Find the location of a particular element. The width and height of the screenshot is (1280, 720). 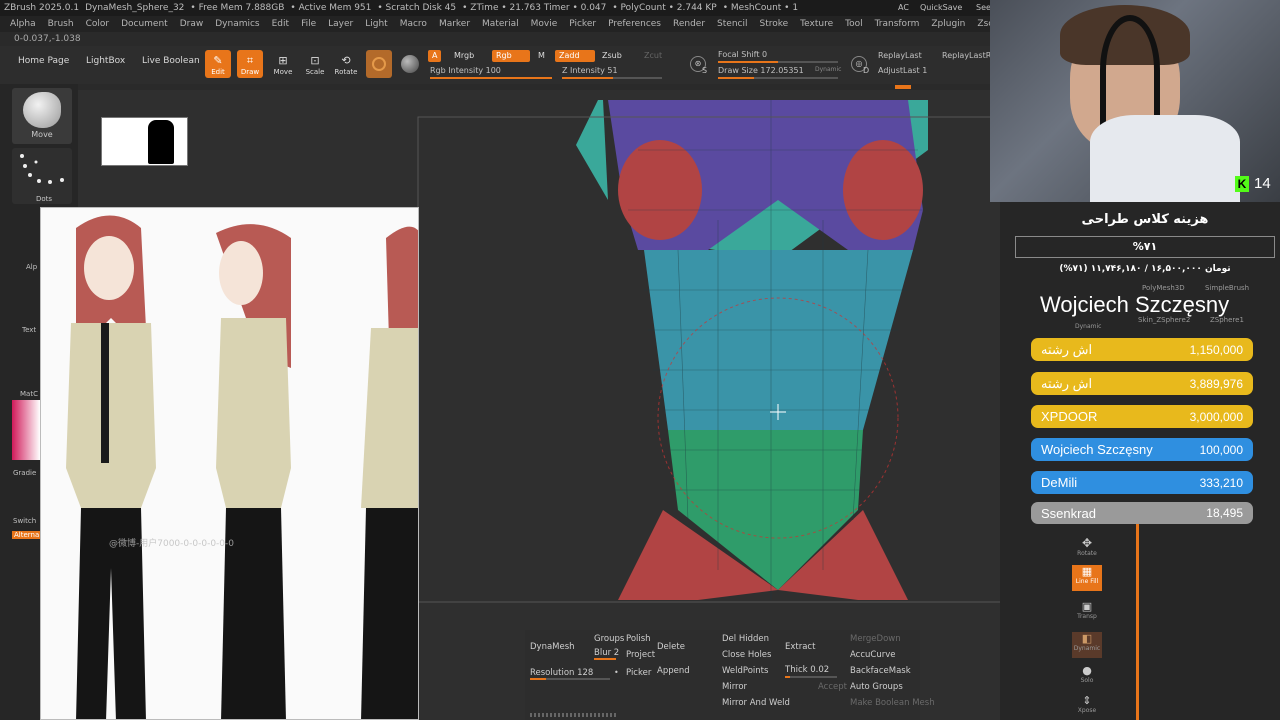

menu-item-macro: Macro is located at coordinates (413, 24).